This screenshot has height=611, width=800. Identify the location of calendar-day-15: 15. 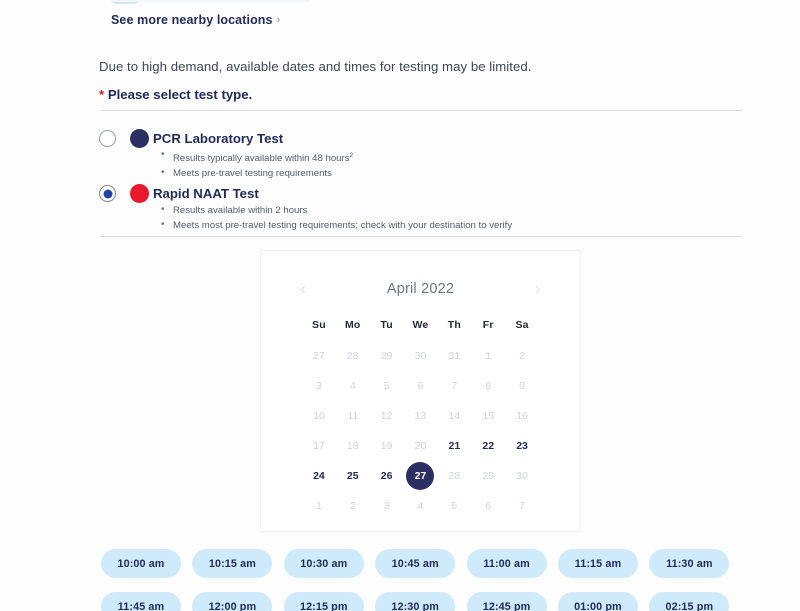
(488, 416).